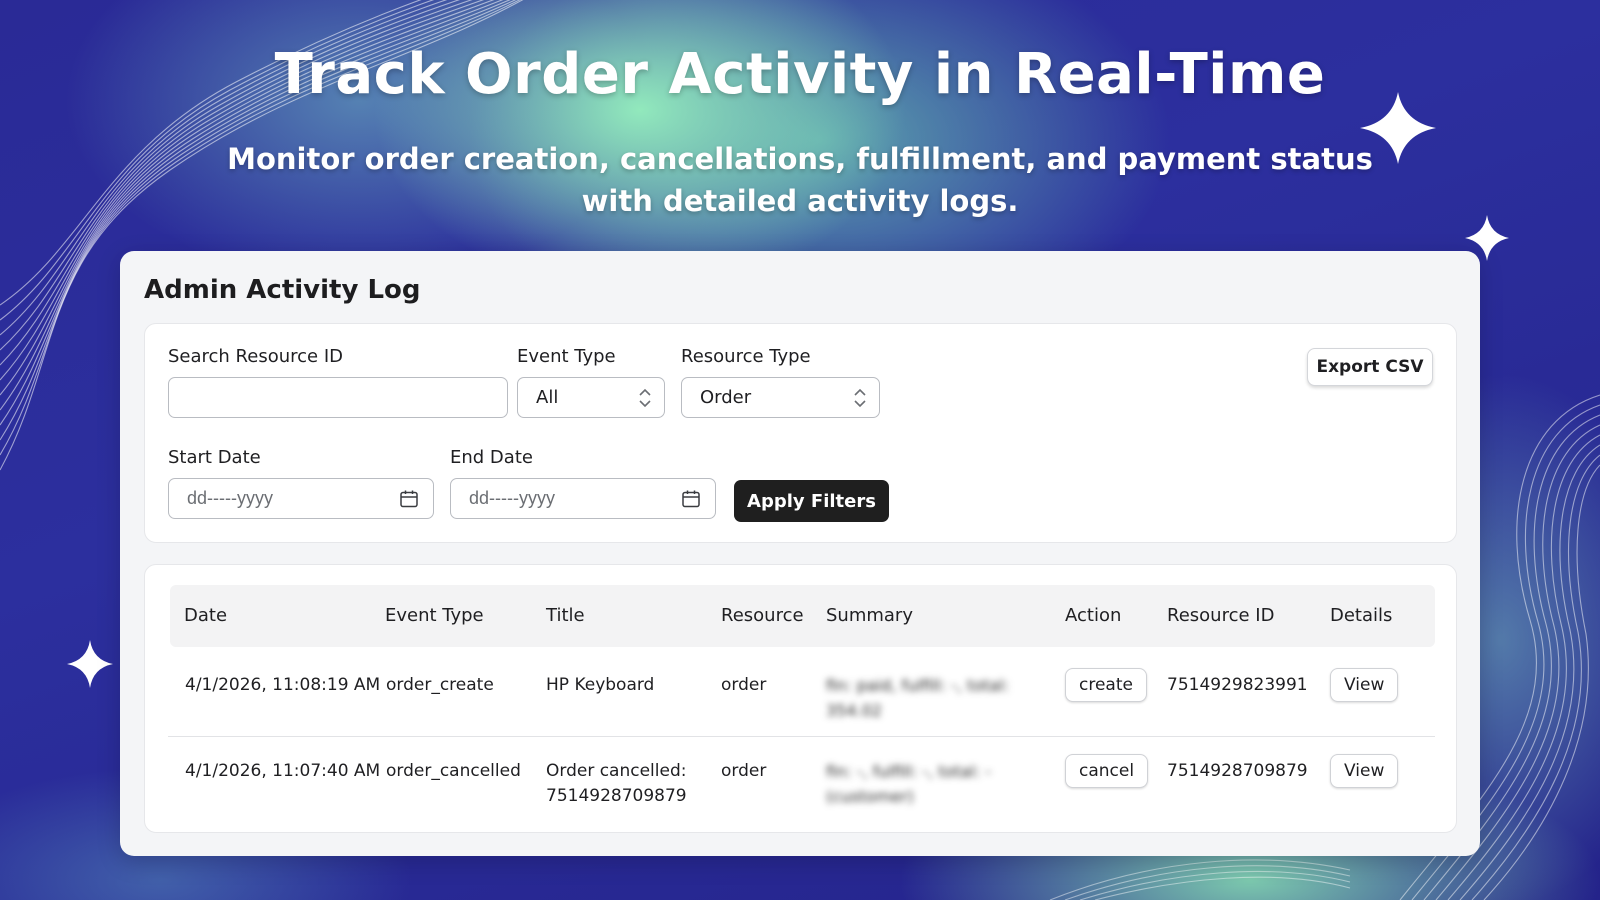 This screenshot has height=900, width=1600. What do you see at coordinates (931, 698) in the screenshot?
I see `cell-summary: fin: paid, fulfill: -, total: 354.02` at bounding box center [931, 698].